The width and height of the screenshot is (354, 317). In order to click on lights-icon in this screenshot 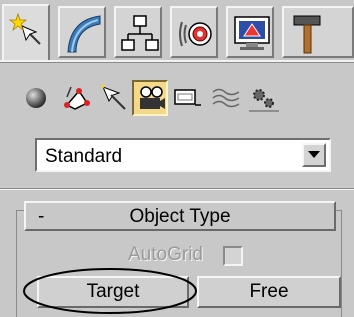, I will do `click(113, 97)`.